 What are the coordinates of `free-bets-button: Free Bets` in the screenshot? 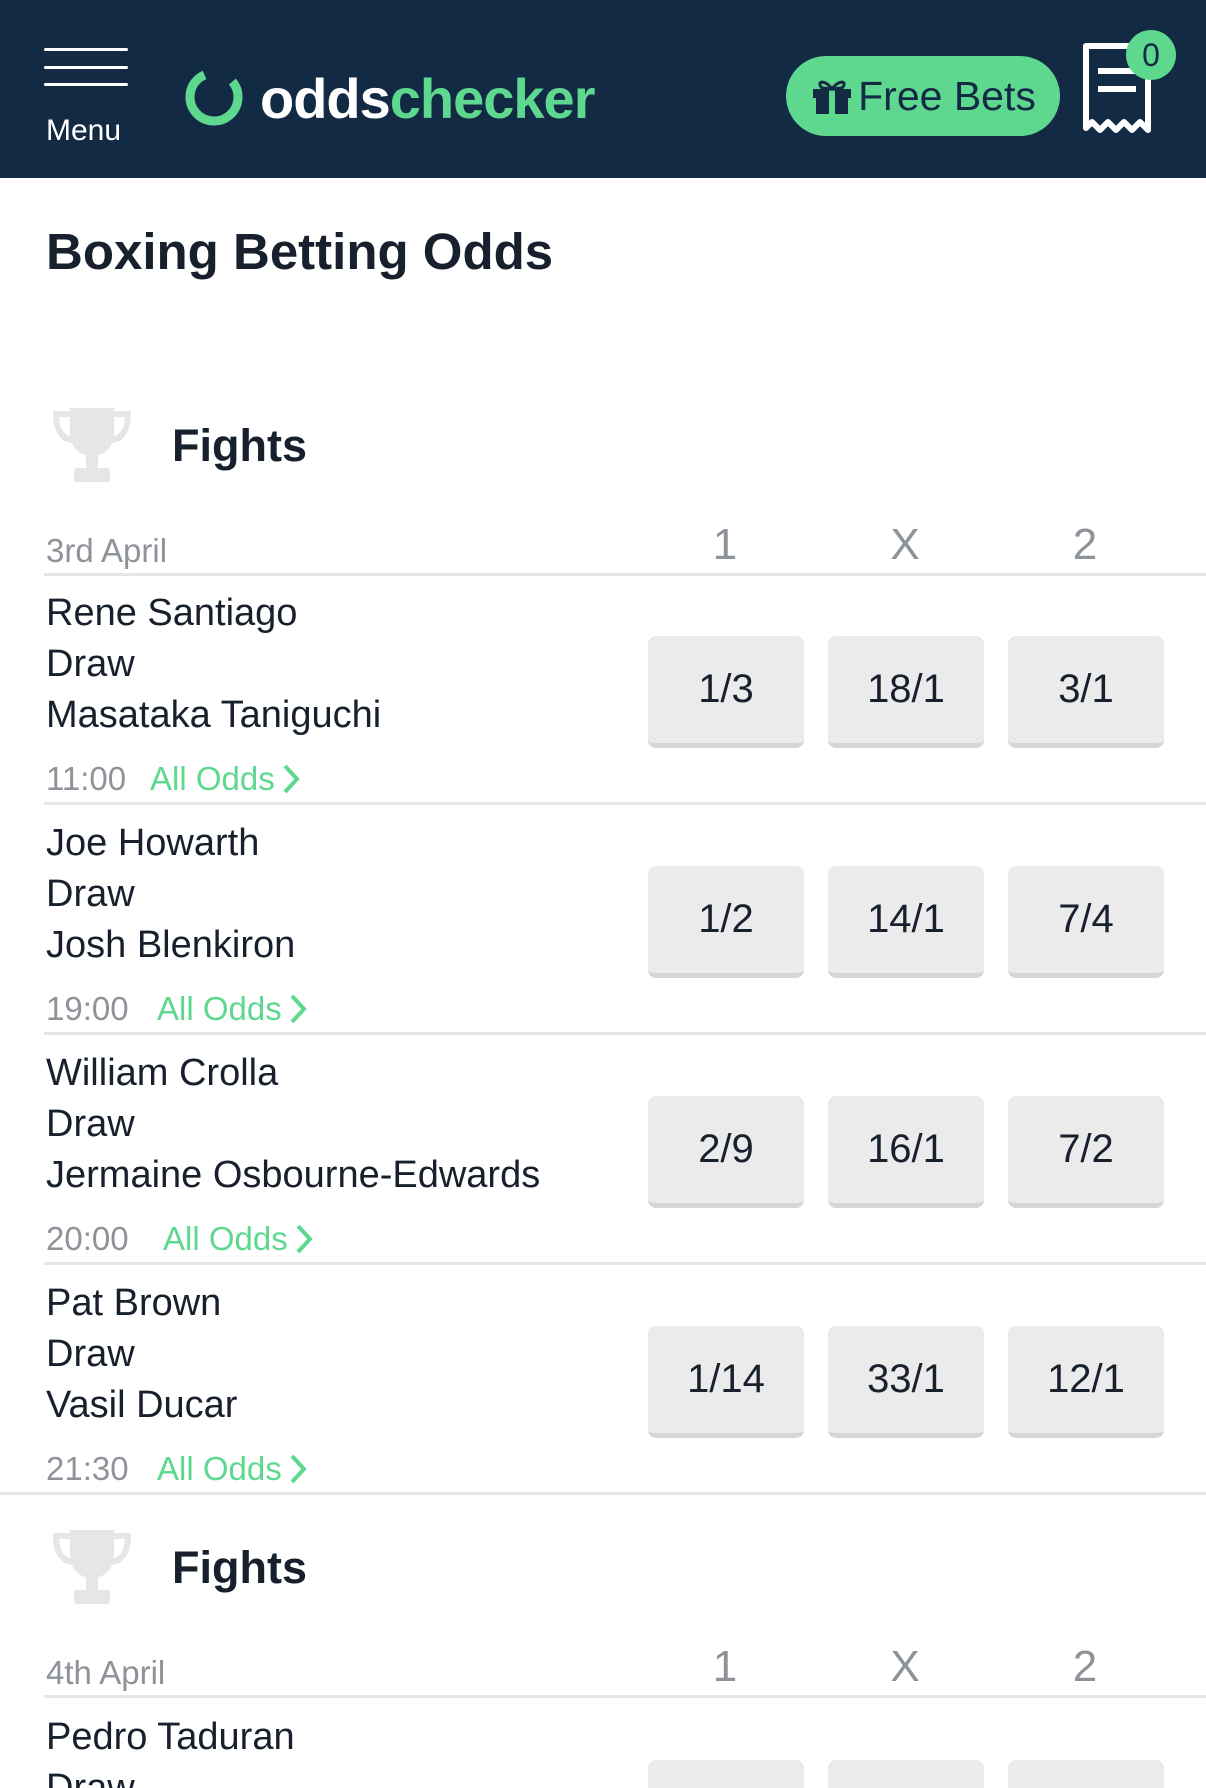 It's located at (923, 96).